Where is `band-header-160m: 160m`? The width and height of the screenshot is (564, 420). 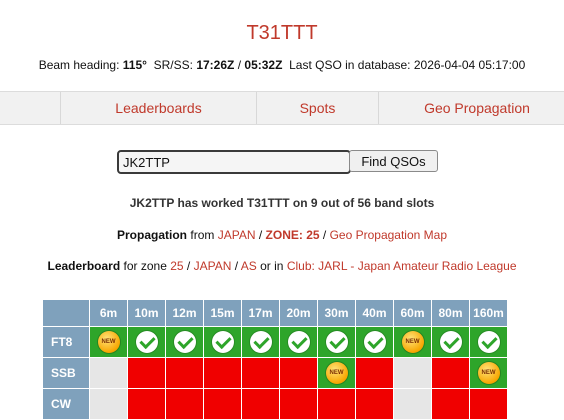 band-header-160m: 160m is located at coordinates (488, 313).